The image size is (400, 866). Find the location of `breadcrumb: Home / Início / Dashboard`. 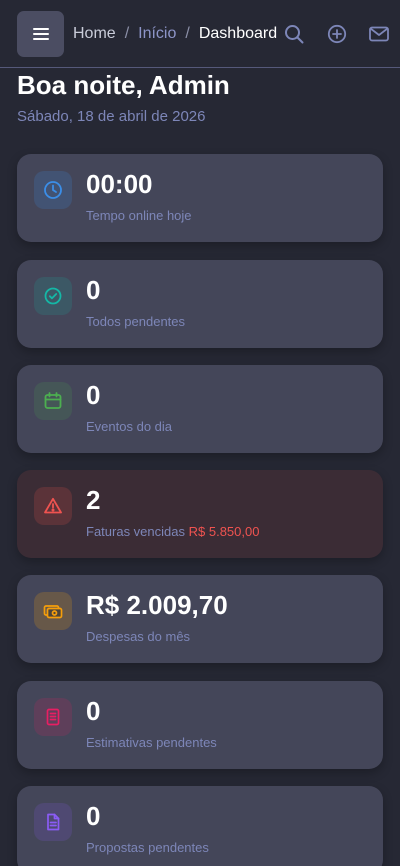

breadcrumb: Home / Início / Dashboard is located at coordinates (175, 34).